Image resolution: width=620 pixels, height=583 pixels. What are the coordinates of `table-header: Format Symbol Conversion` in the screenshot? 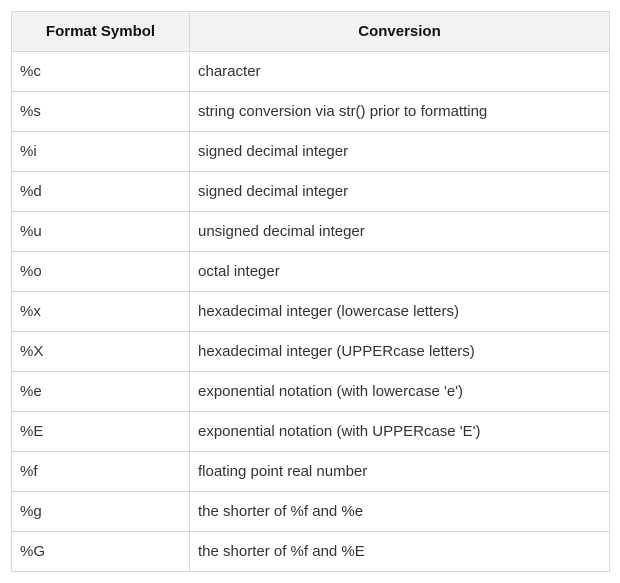 It's located at (310, 31).